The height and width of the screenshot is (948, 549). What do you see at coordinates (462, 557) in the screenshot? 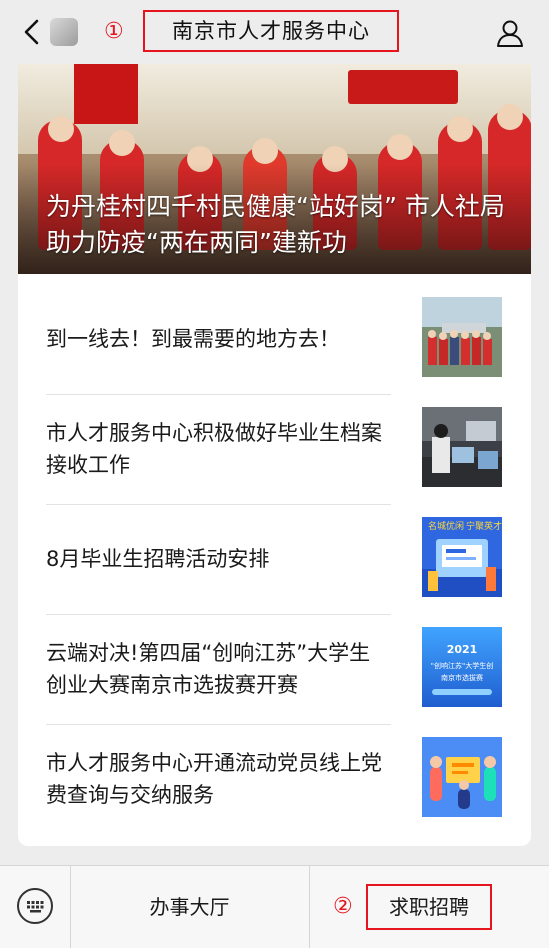
I see `article-thumbnail: 名城优闲 宁聚英才` at bounding box center [462, 557].